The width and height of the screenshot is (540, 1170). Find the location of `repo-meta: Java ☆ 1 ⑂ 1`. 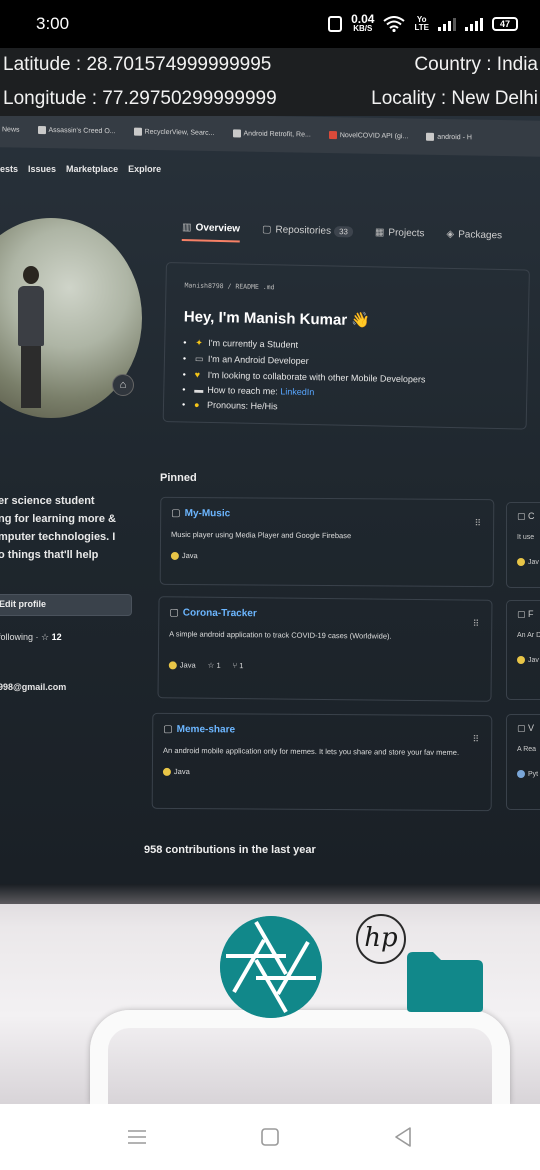

repo-meta: Java ☆ 1 ⑂ 1 is located at coordinates (324, 666).